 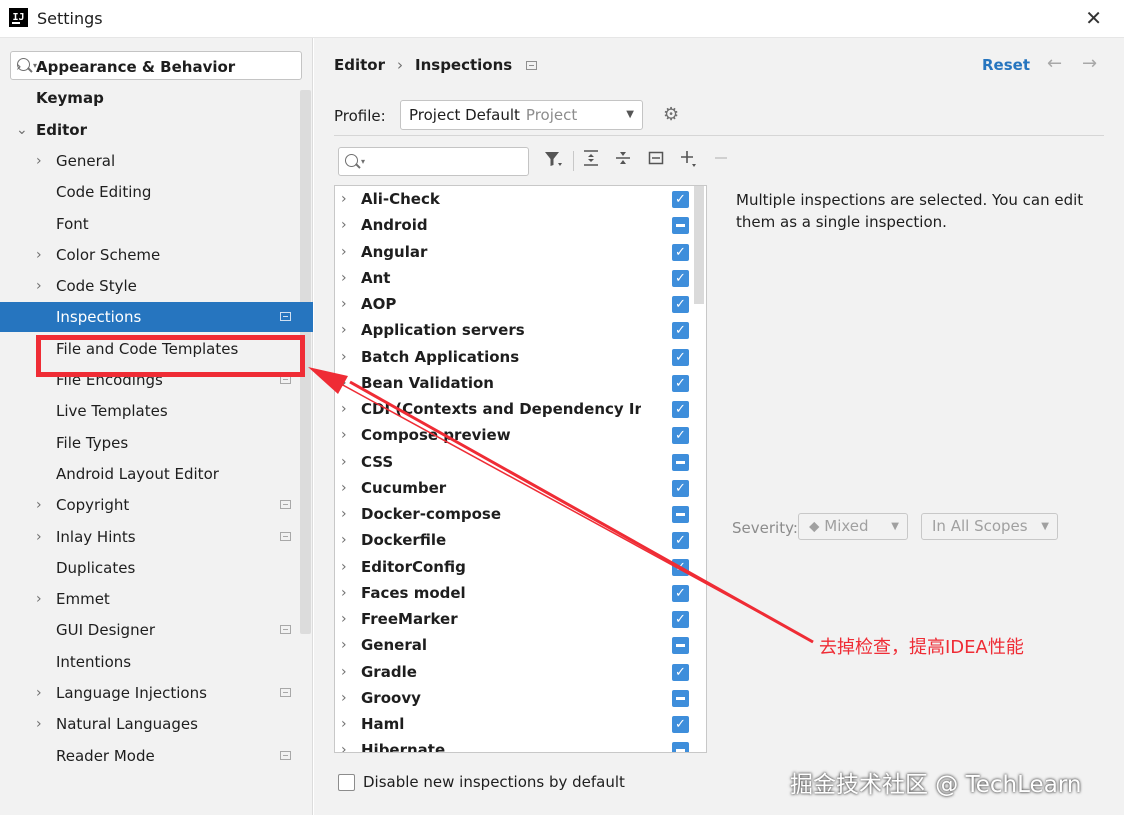 I want to click on chevron-down-icon: ⌄, so click(x=22, y=130).